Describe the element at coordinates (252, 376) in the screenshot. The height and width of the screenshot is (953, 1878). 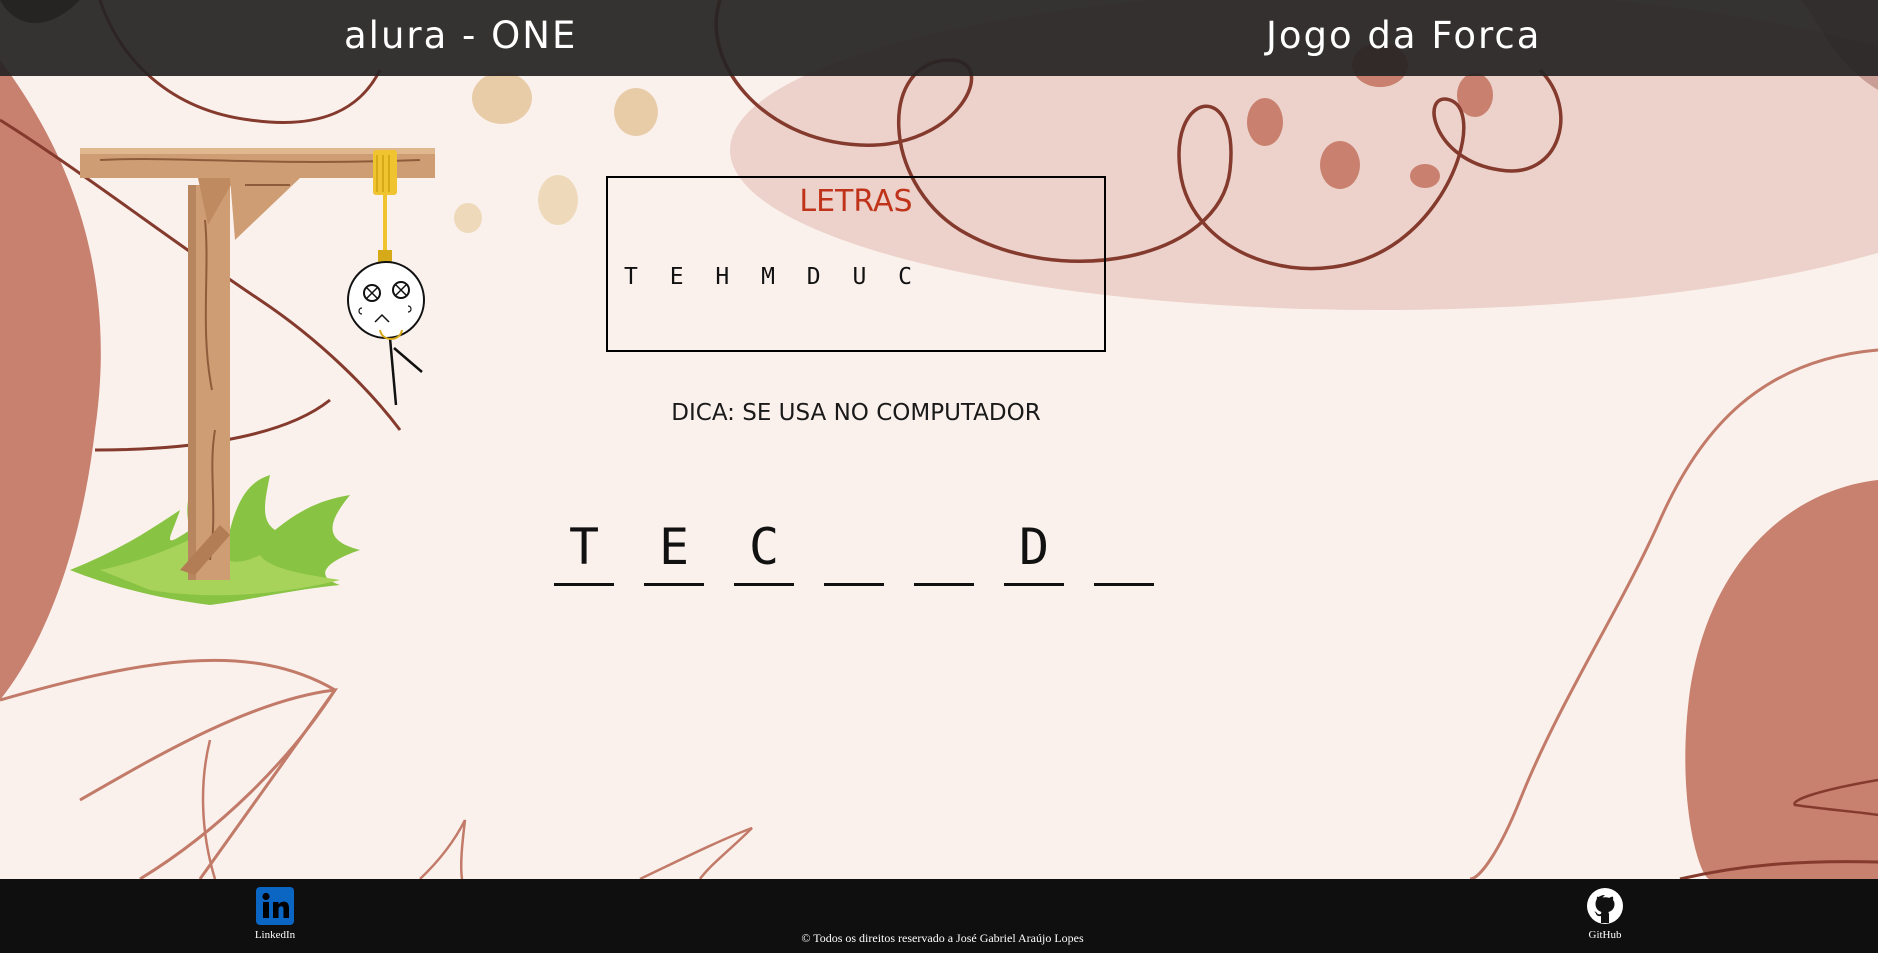
I see `hangman-gallows-illustration` at that location.